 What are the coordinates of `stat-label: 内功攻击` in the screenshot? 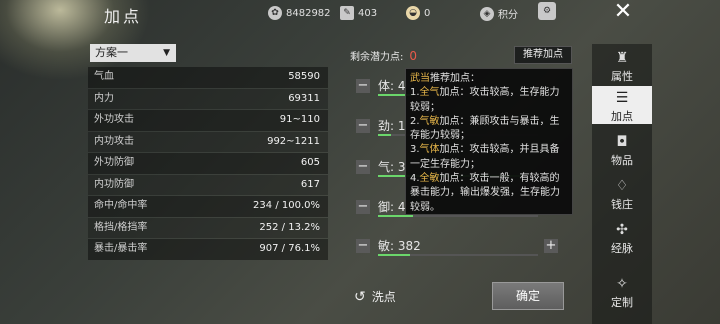 It's located at (114, 141).